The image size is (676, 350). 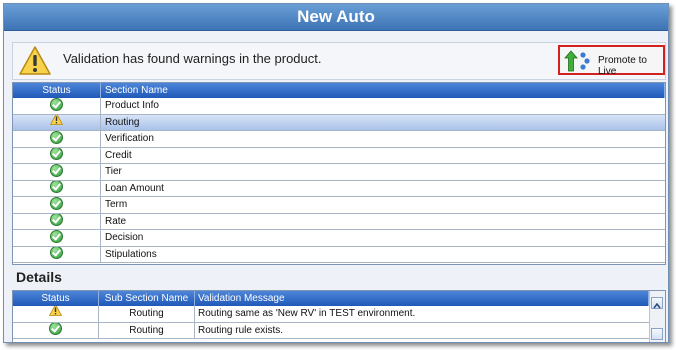 What do you see at coordinates (116, 221) in the screenshot?
I see `section-name-cell: Rate` at bounding box center [116, 221].